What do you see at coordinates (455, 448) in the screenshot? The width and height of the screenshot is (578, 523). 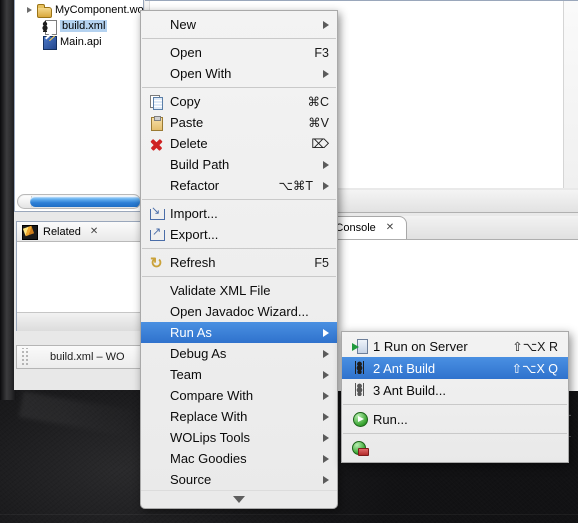 I see `submenu-item-external-tools` at bounding box center [455, 448].